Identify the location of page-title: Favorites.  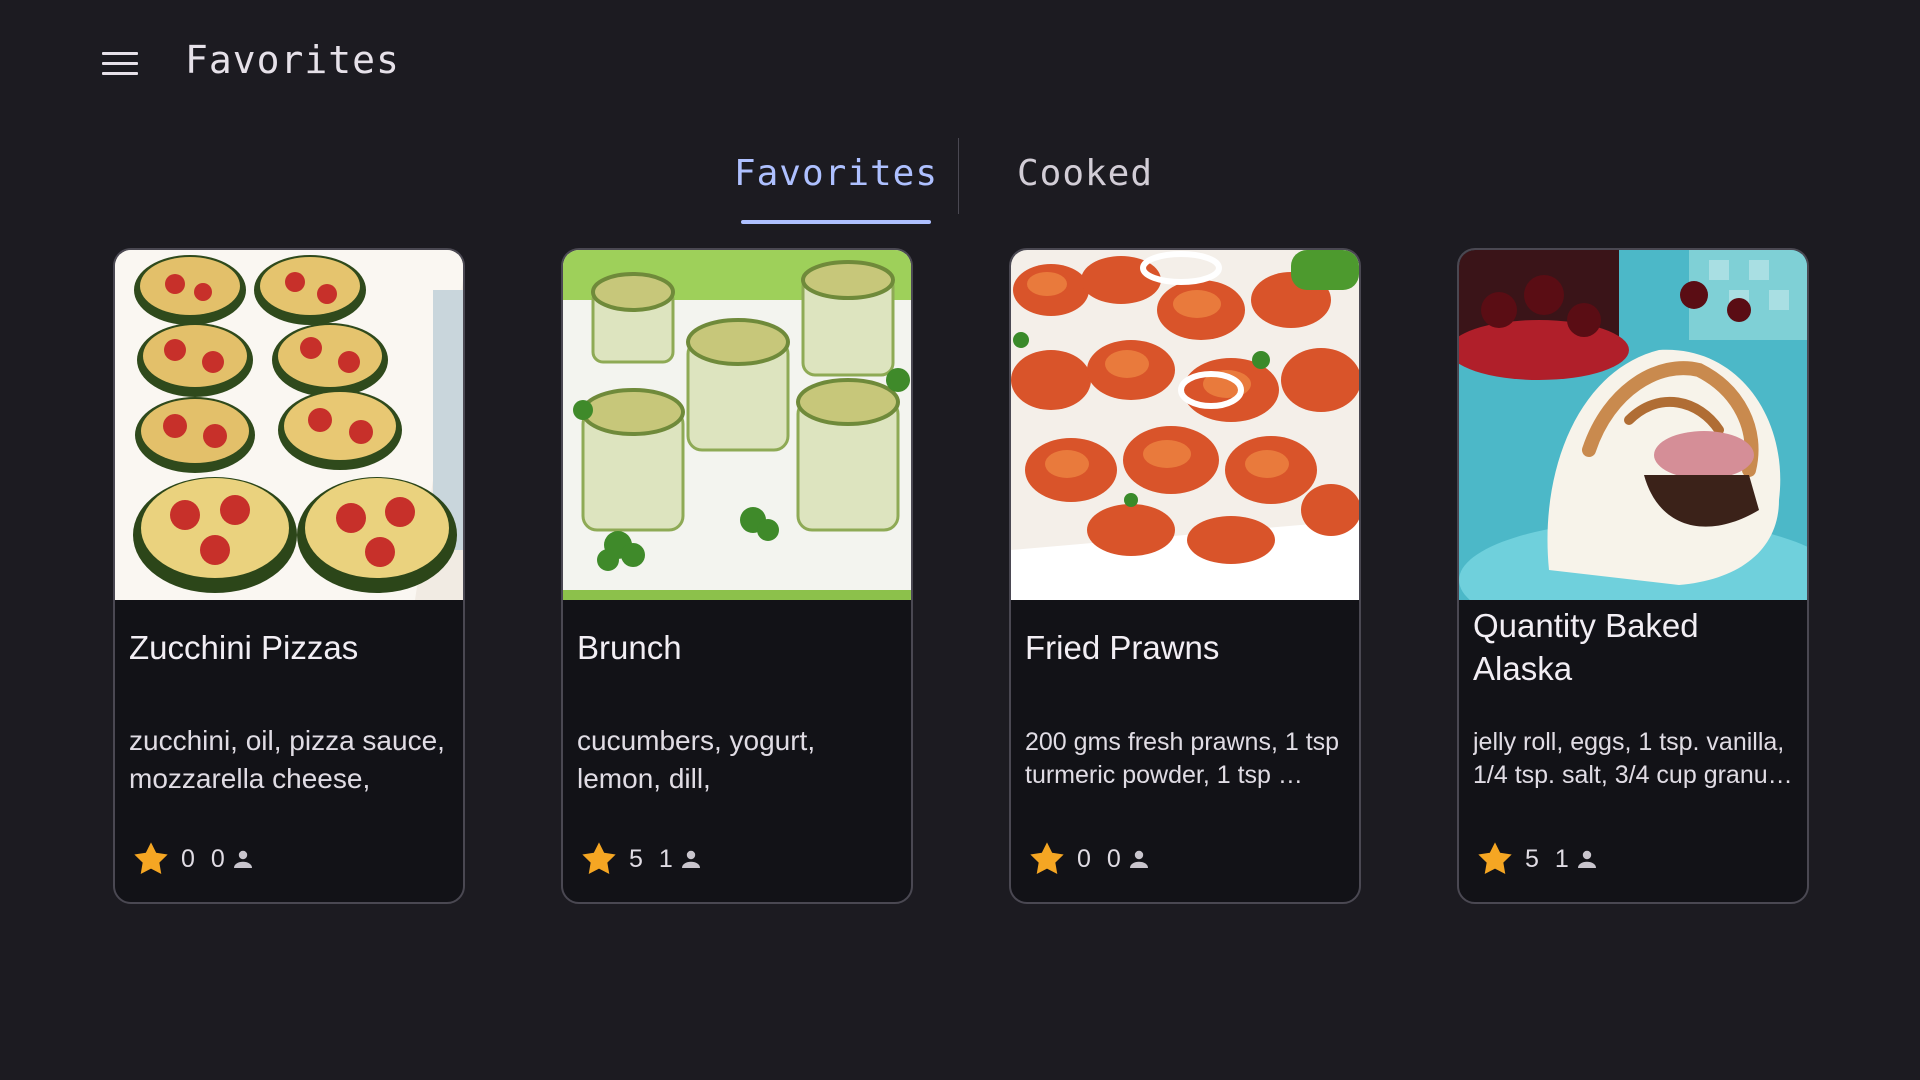
(292, 60).